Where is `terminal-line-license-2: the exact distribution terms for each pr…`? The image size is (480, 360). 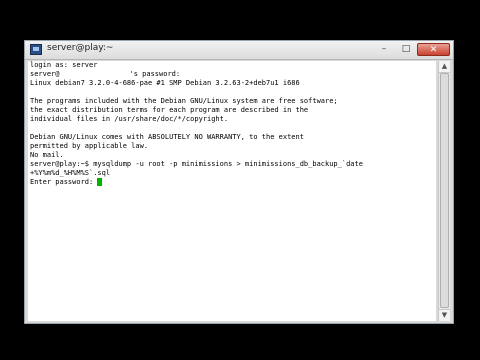 terminal-line-license-2: the exact distribution terms for each pr… is located at coordinates (169, 110).